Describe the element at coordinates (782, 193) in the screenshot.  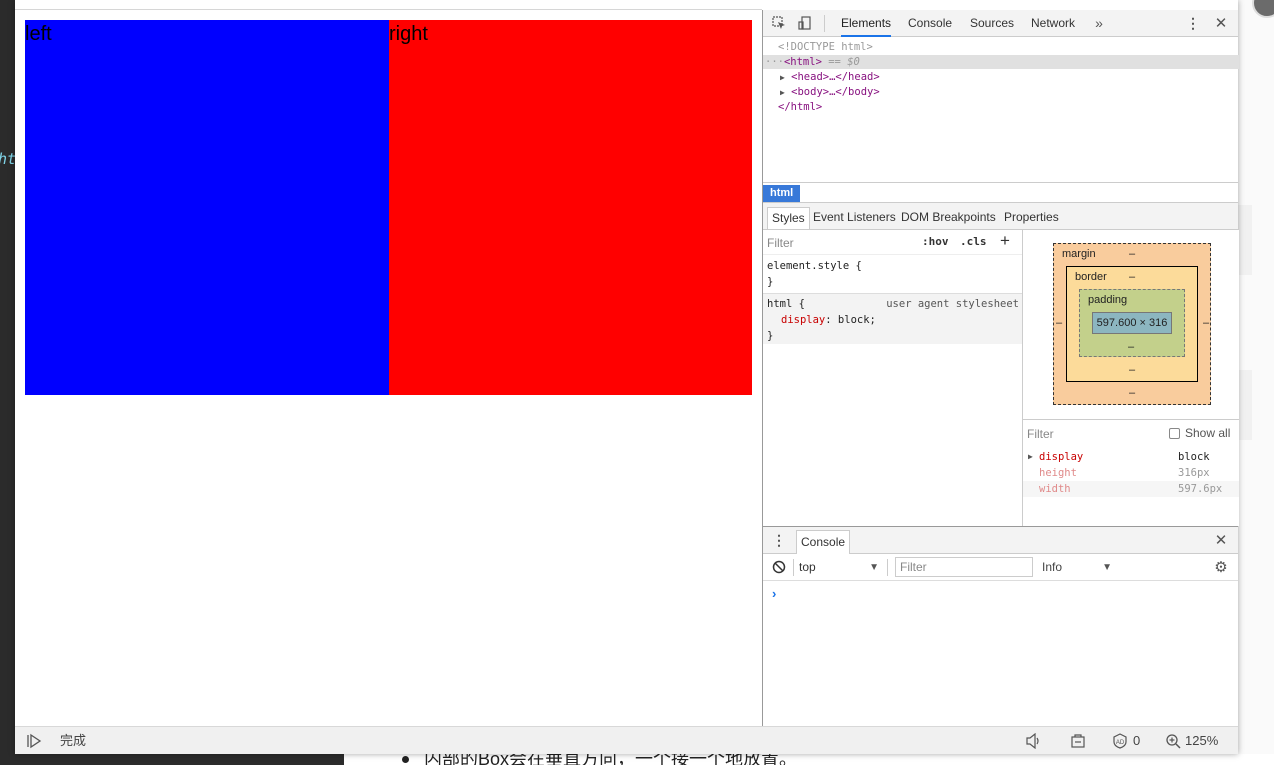
I see `breadcrumb-item-html: html` at that location.